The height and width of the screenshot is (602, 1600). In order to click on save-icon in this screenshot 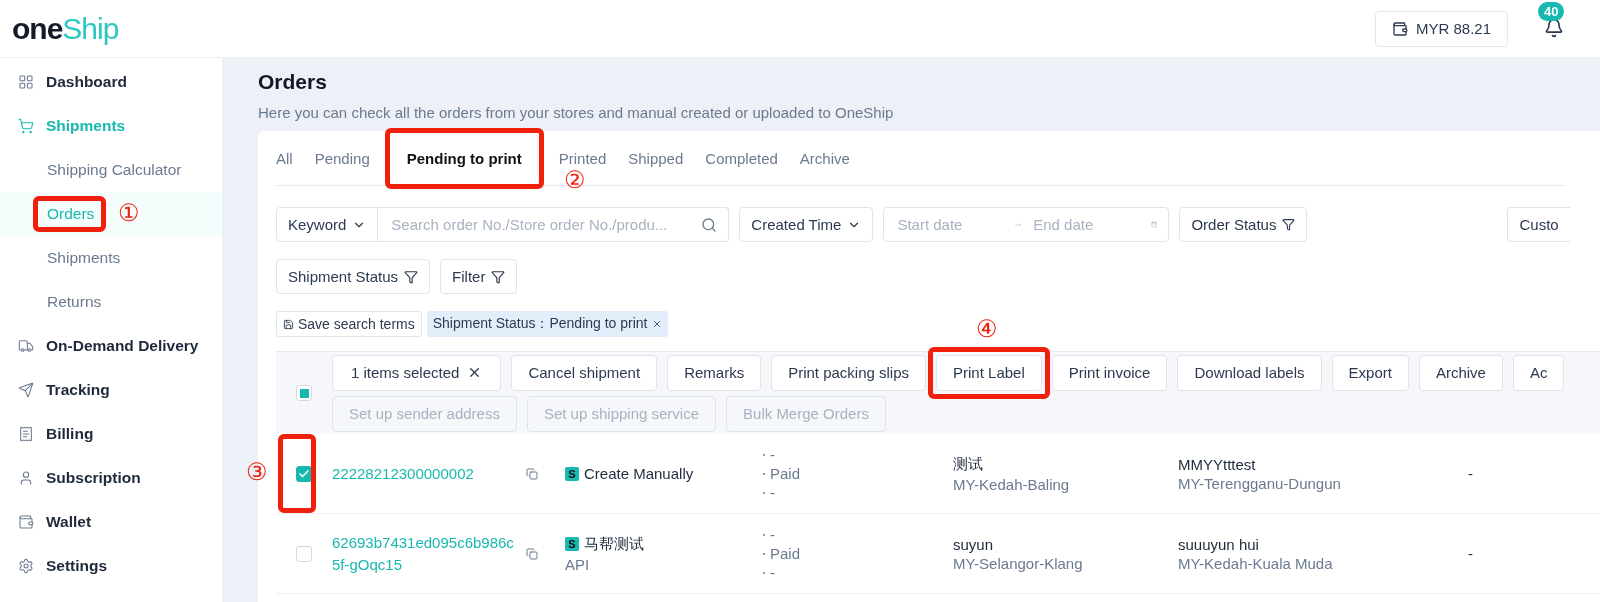, I will do `click(288, 324)`.